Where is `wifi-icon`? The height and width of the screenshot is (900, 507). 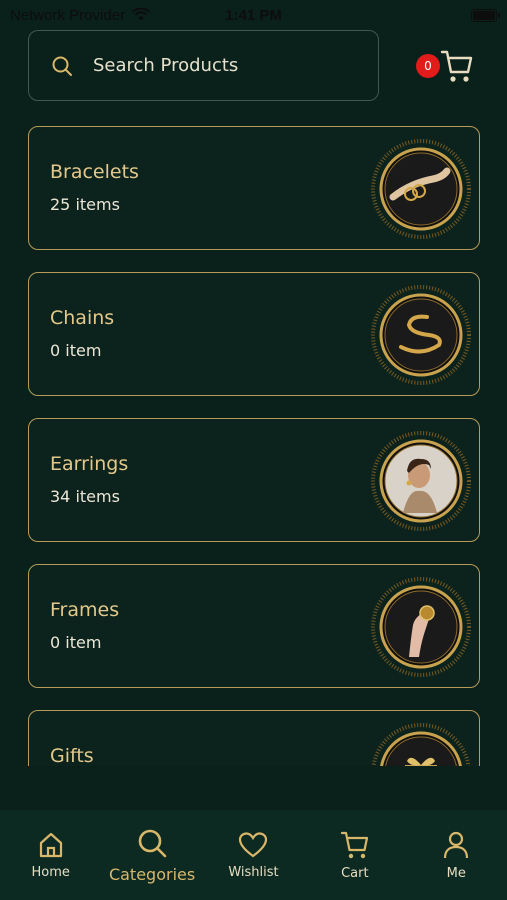 wifi-icon is located at coordinates (141, 14).